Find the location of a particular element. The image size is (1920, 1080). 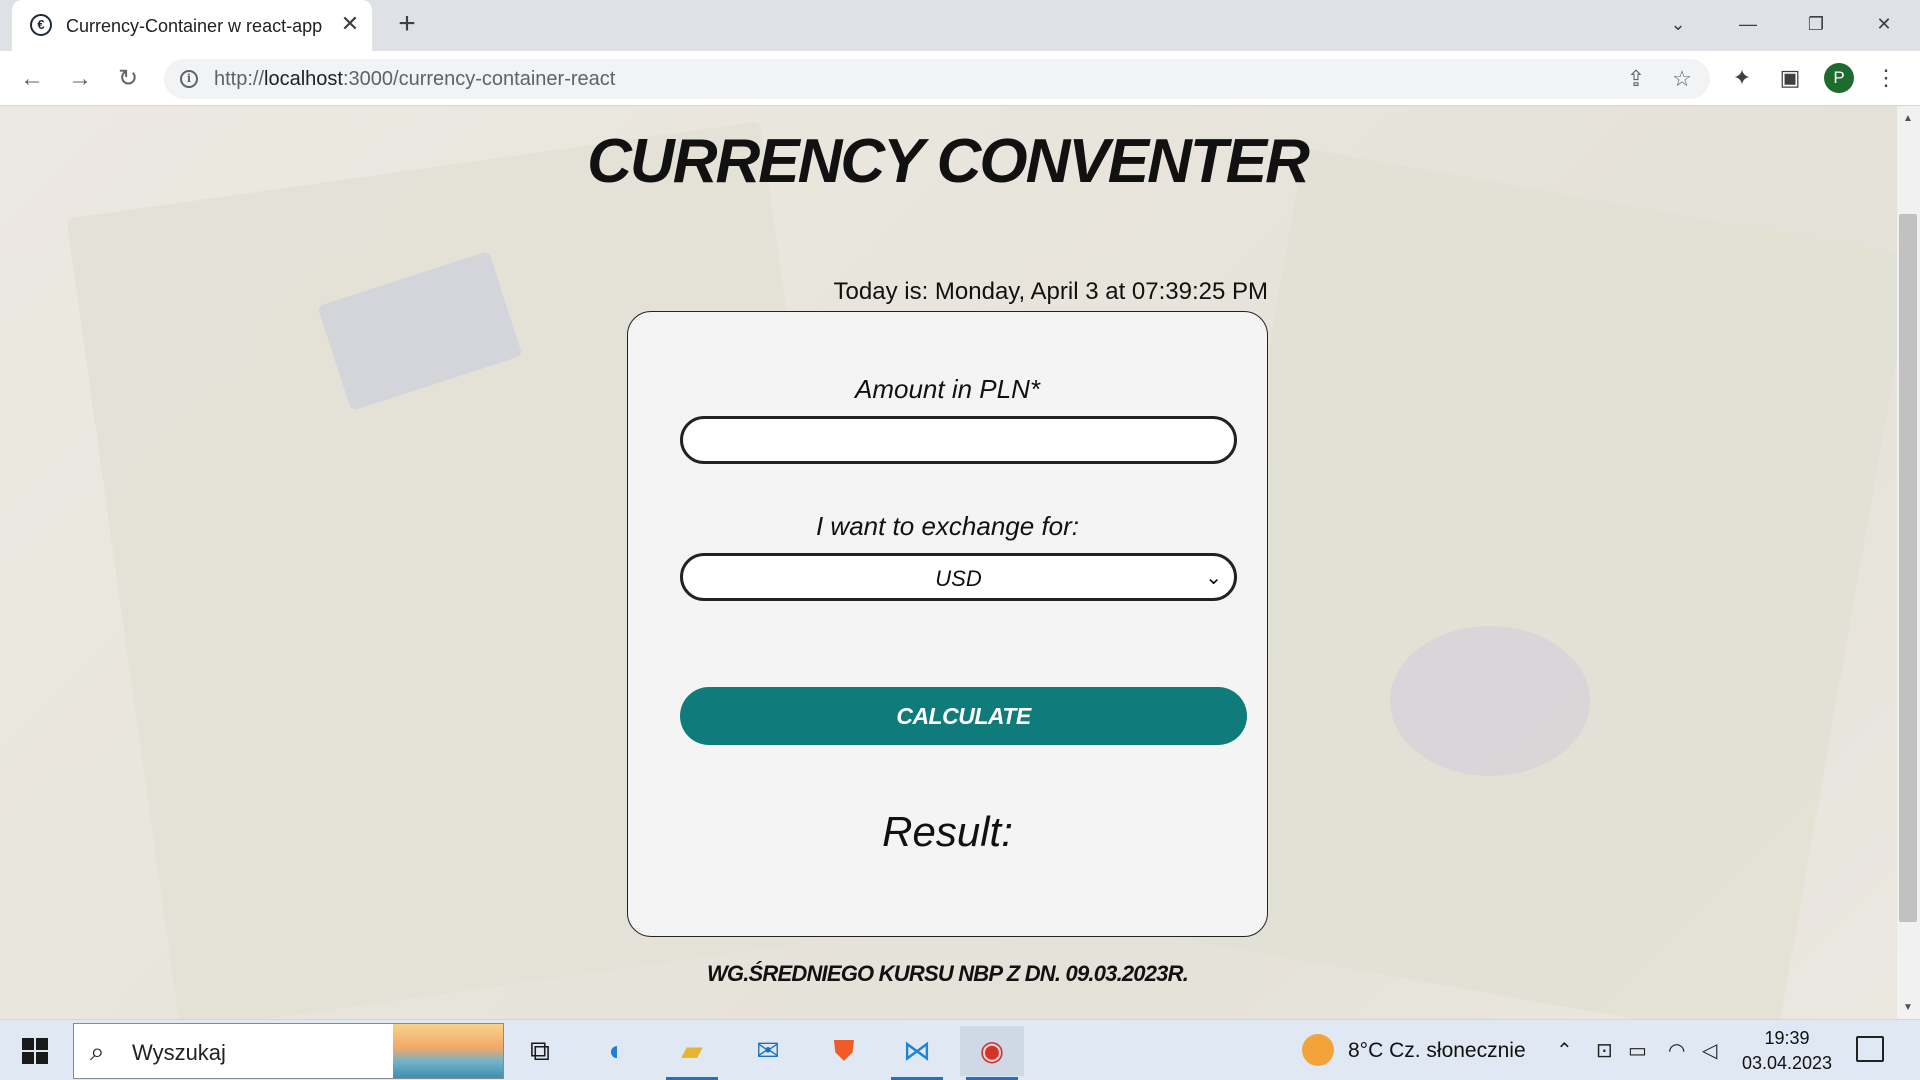

calculate-button: CALCULATE is located at coordinates (963, 716).